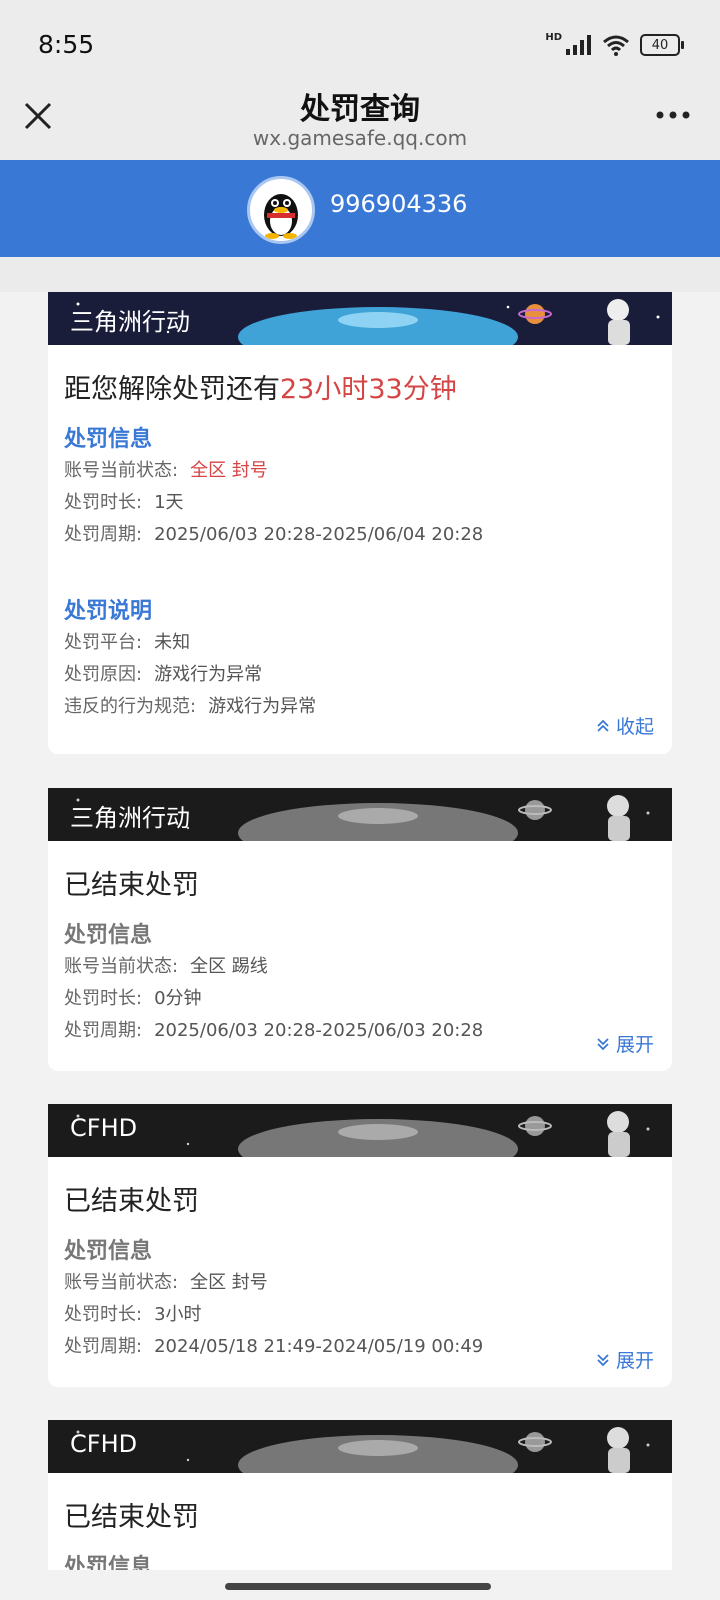 This screenshot has height=1600, width=720. I want to click on nav-bar: 处罚查询 wx.gamesafe.qq.com, so click(360, 120).